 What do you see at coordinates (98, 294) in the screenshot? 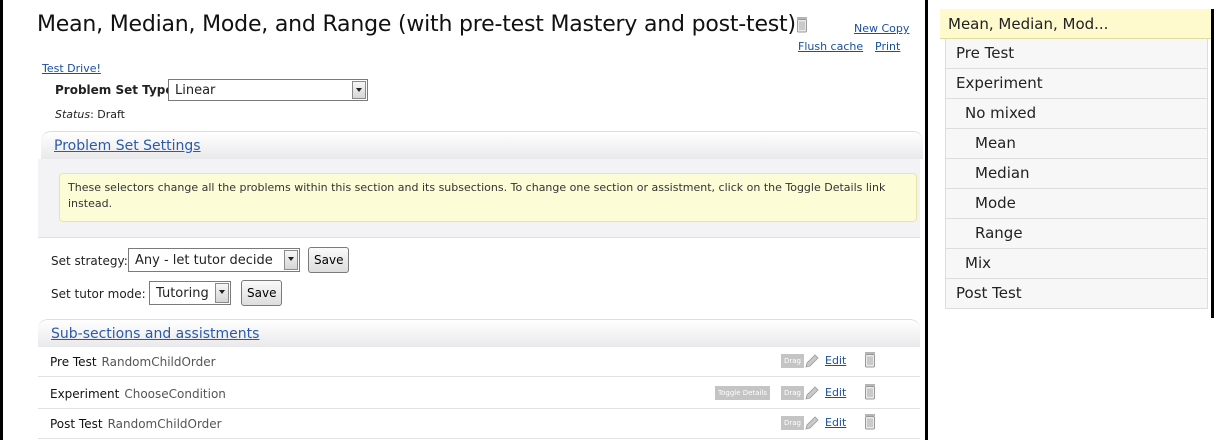
I see `tutor-mode-label: Set tutor mode:` at bounding box center [98, 294].